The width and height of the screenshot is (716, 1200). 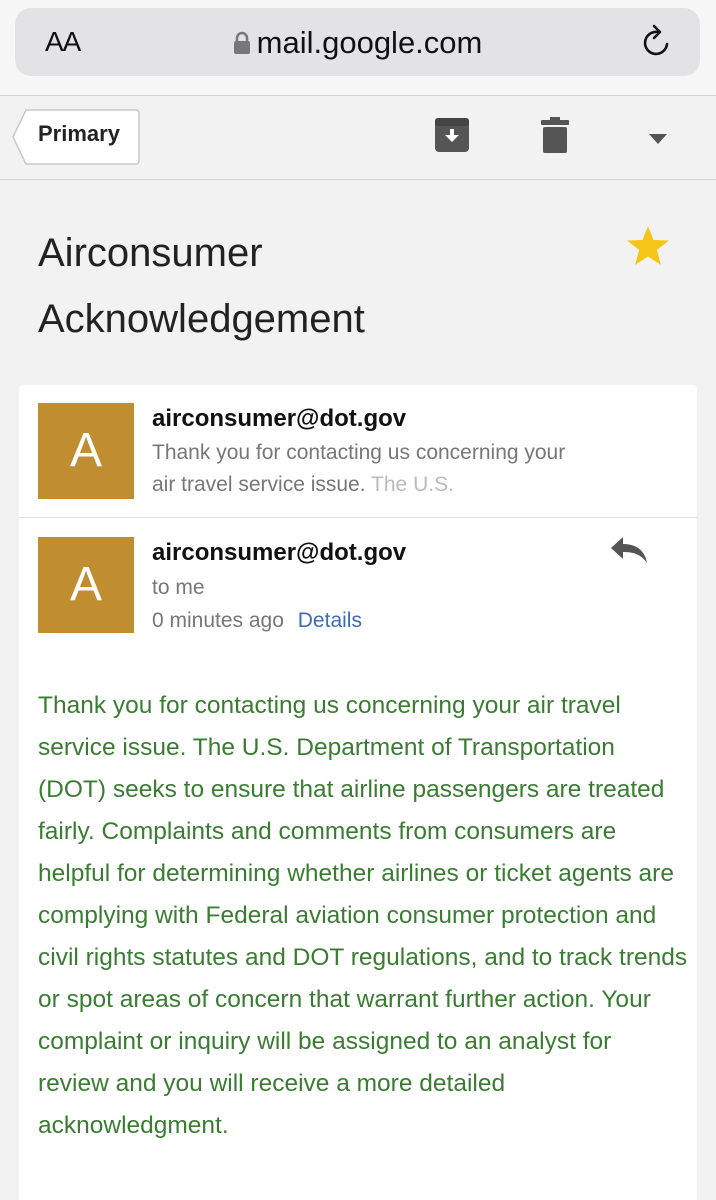 What do you see at coordinates (412, 484) in the screenshot?
I see `snippet-fade-text: The U.S.` at bounding box center [412, 484].